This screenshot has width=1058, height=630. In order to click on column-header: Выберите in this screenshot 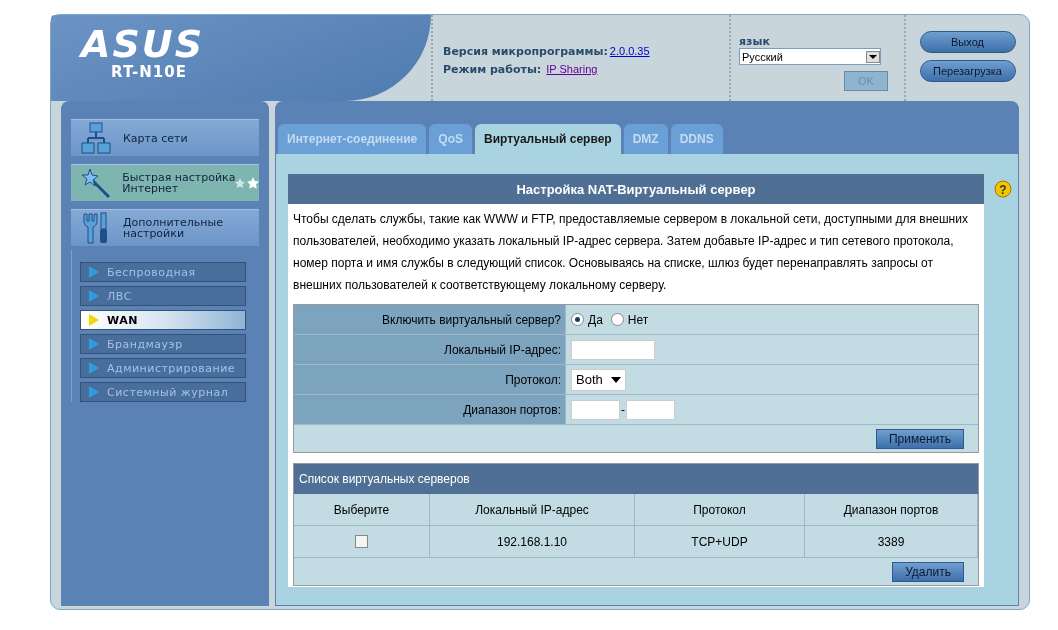, I will do `click(362, 510)`.